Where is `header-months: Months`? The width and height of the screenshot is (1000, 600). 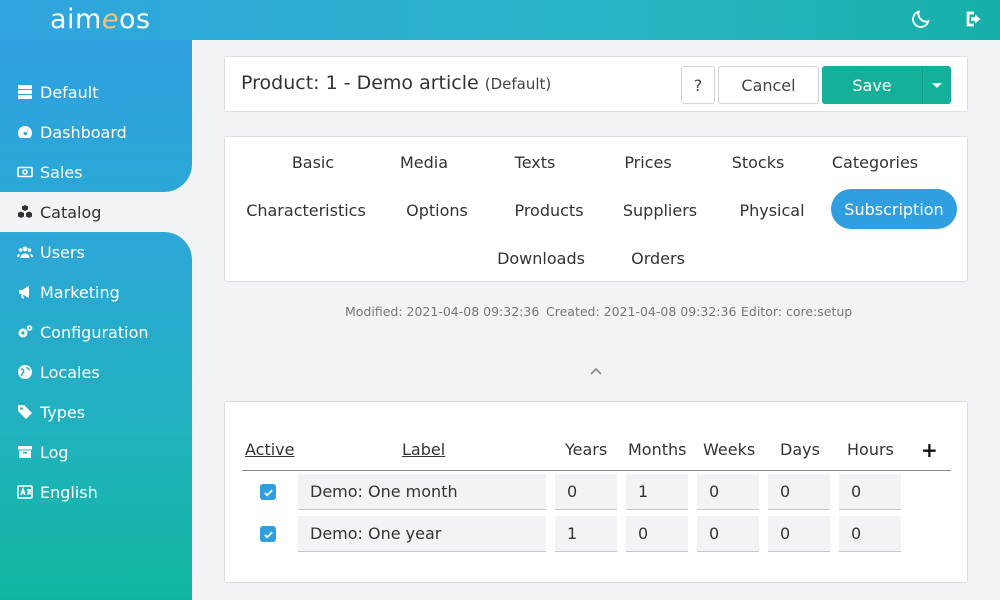 header-months: Months is located at coordinates (657, 449).